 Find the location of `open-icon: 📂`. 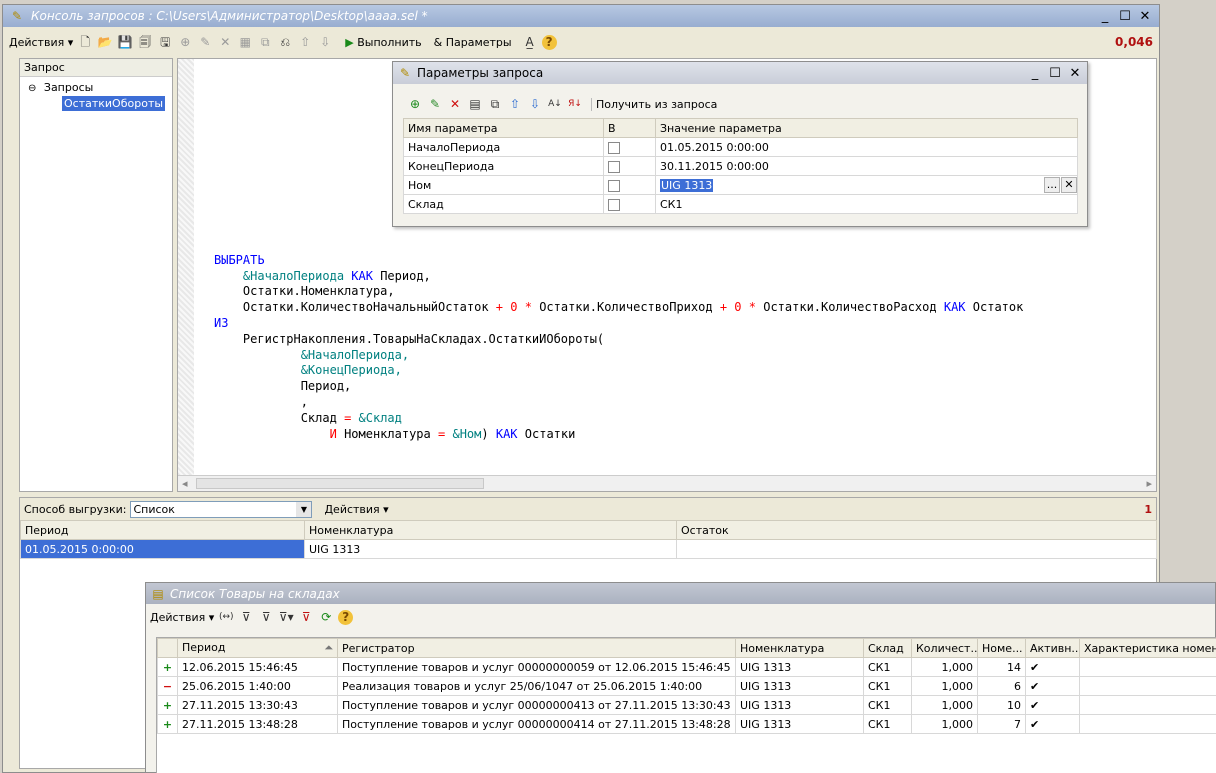

open-icon: 📂 is located at coordinates (105, 42).